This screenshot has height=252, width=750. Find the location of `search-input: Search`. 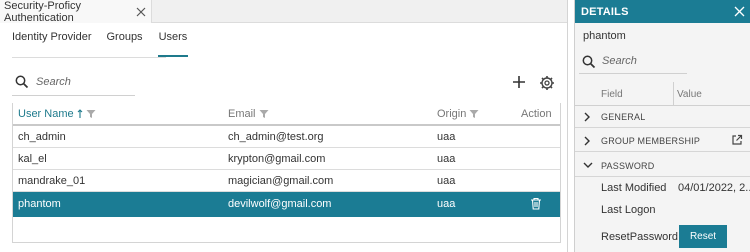

search-input: Search is located at coordinates (73, 83).